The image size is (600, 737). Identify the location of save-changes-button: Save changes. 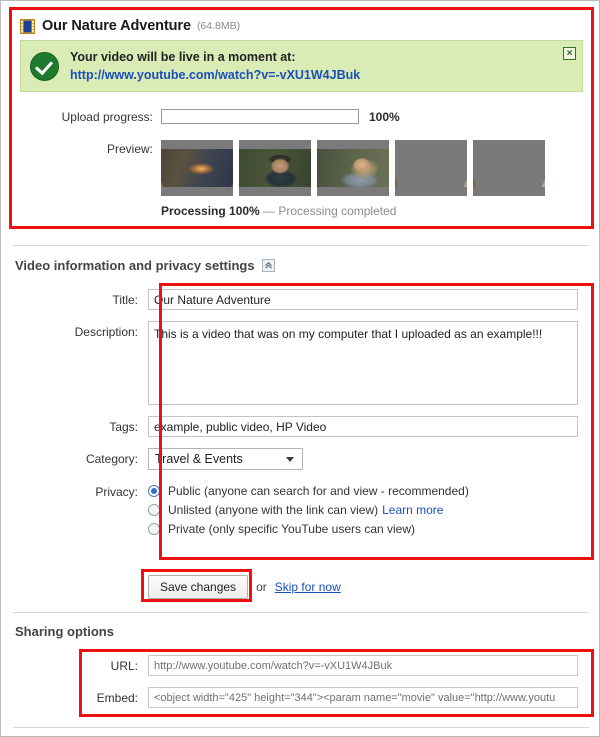
(198, 587).